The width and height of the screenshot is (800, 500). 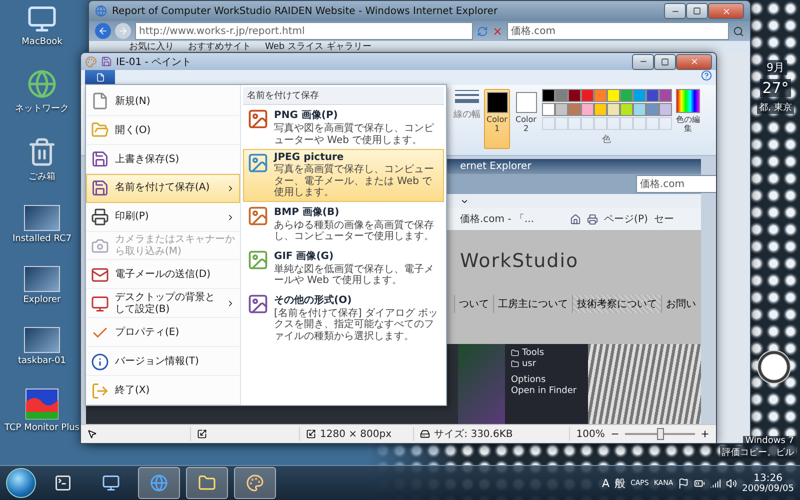 What do you see at coordinates (42, 346) in the screenshot?
I see `desktop-icon: taskbar-01` at bounding box center [42, 346].